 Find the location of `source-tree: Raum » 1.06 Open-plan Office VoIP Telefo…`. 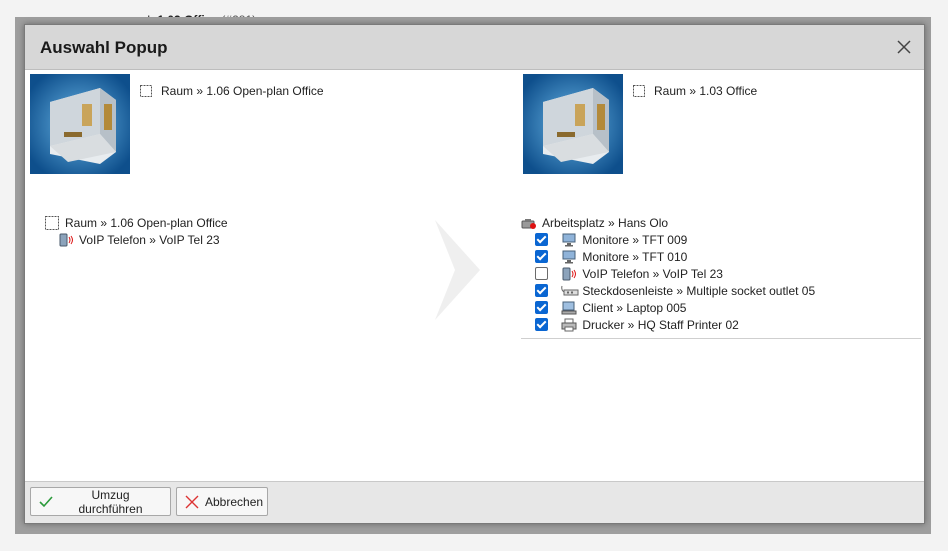

source-tree: Raum » 1.06 Open-plan Office VoIP Telefo… is located at coordinates (136, 232).